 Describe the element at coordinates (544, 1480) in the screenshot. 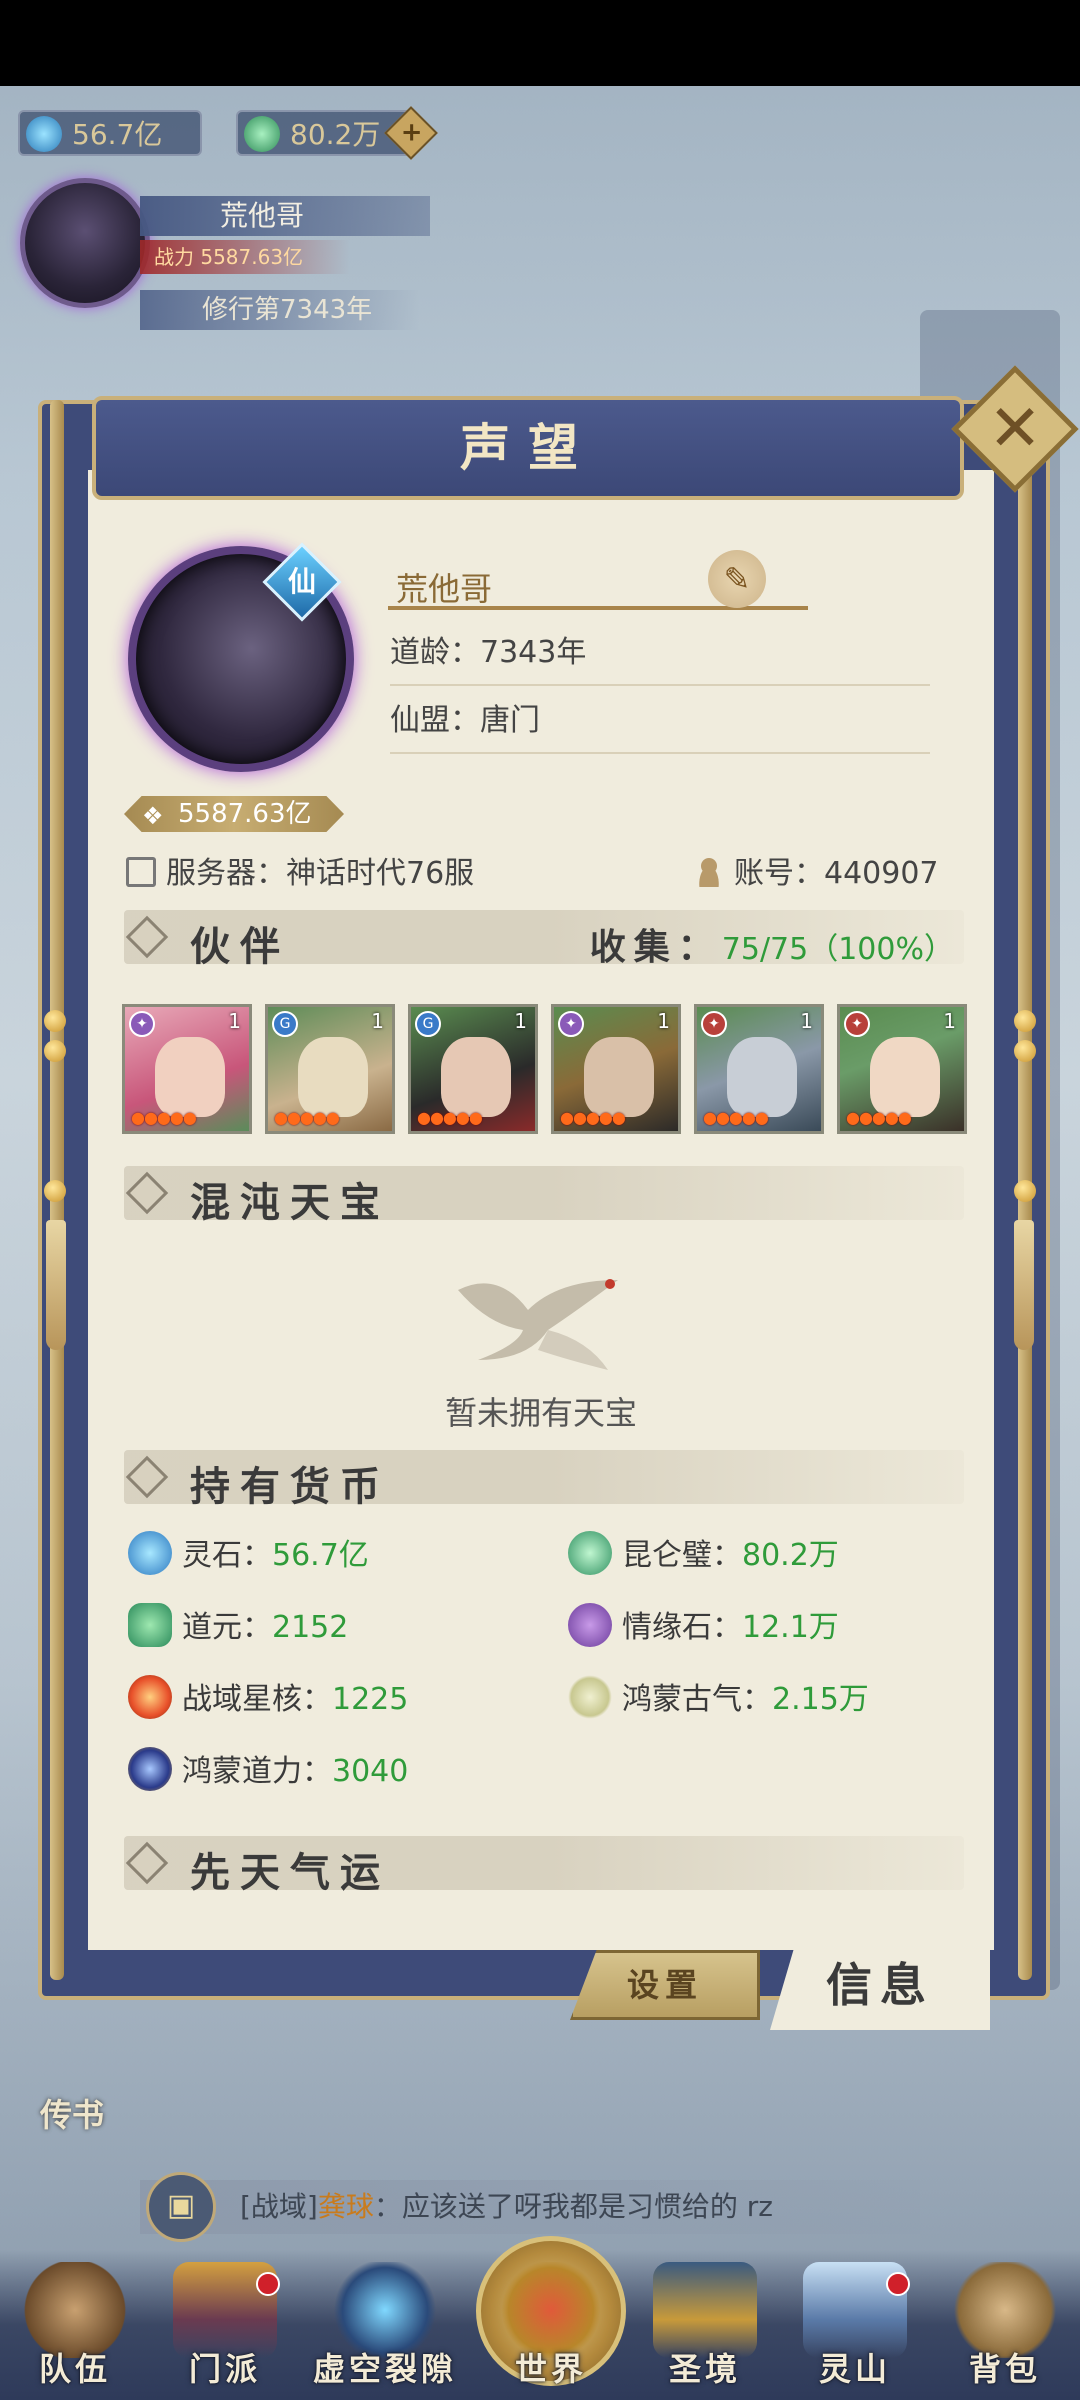

I see `section-currencies: 持有货币` at that location.